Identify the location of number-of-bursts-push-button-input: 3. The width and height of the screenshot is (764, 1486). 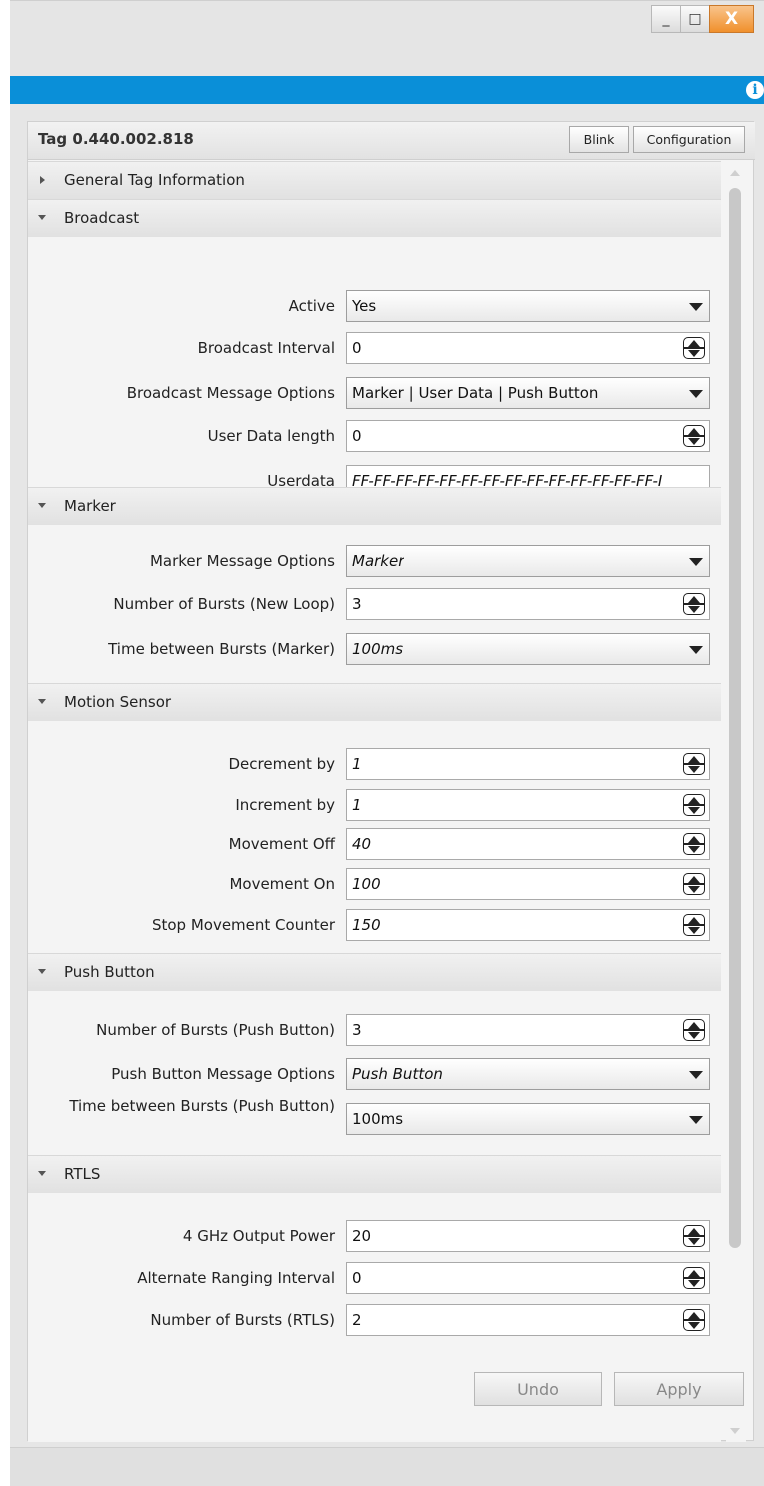
(528, 1030).